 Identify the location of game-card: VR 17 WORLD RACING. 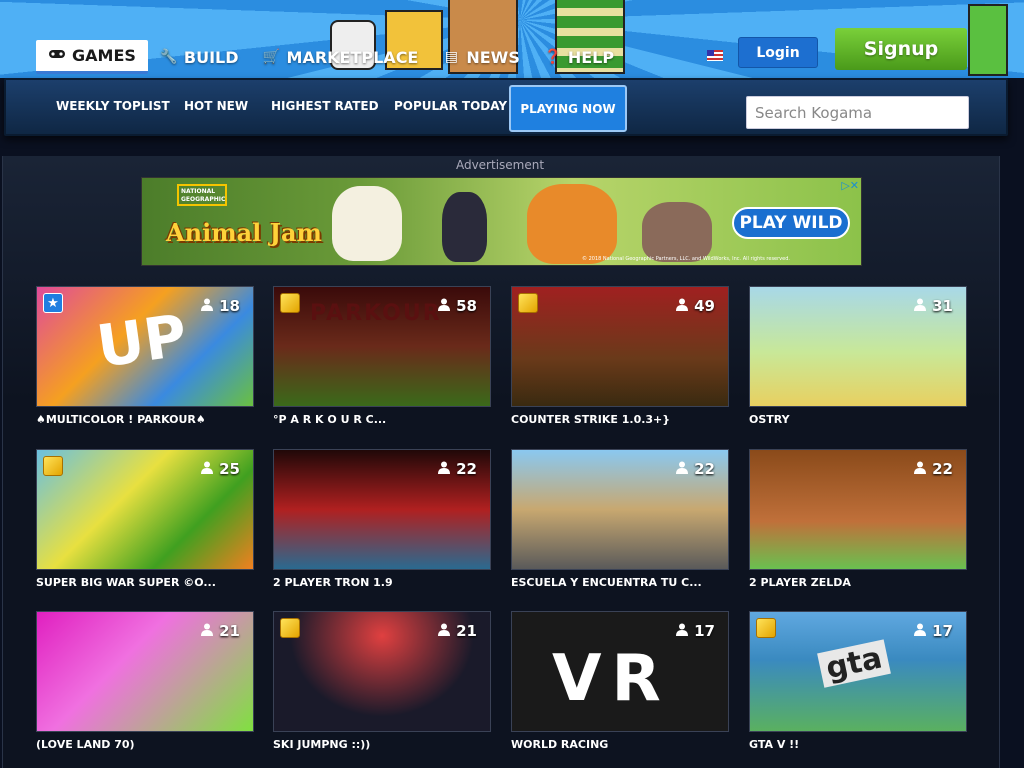
(620, 686).